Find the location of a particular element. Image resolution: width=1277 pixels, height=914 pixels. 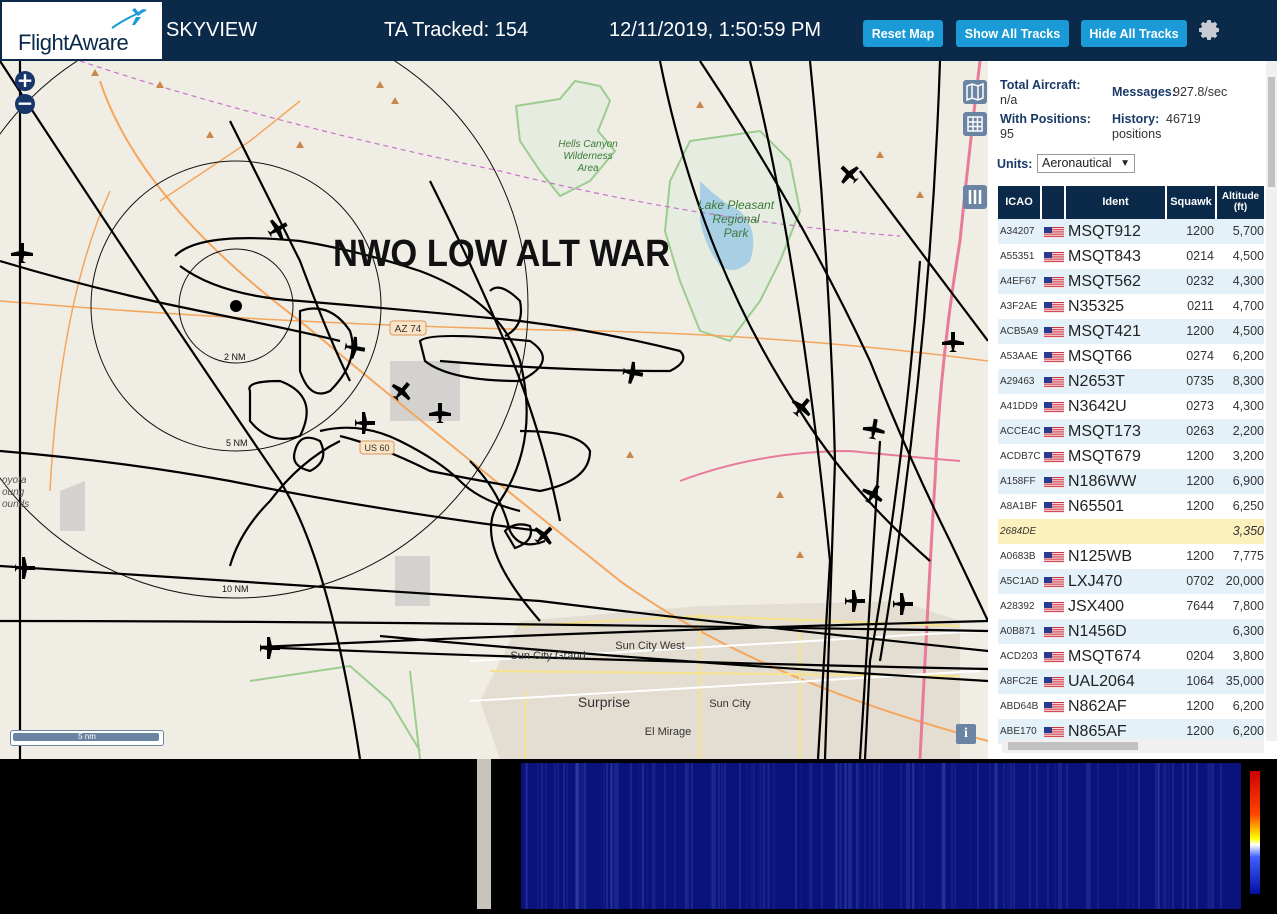

table-row: ACB5A9 MSQT421 1200 4,500 is located at coordinates (1131, 331).